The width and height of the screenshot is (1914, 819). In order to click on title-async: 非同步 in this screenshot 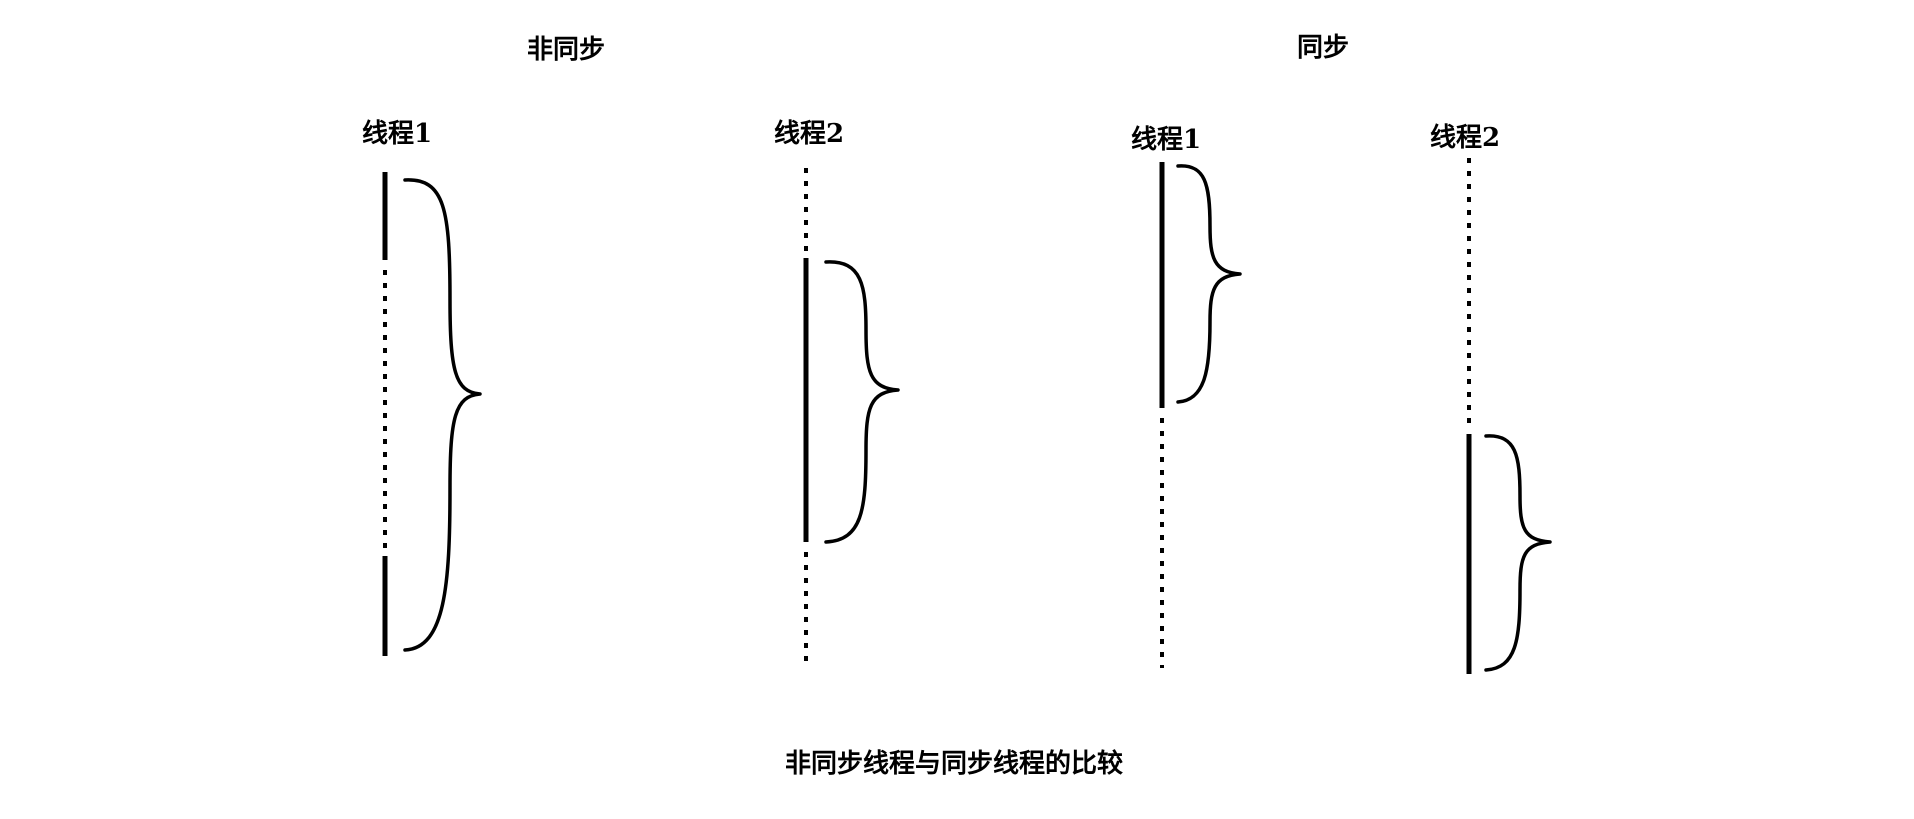, I will do `click(566, 49)`.